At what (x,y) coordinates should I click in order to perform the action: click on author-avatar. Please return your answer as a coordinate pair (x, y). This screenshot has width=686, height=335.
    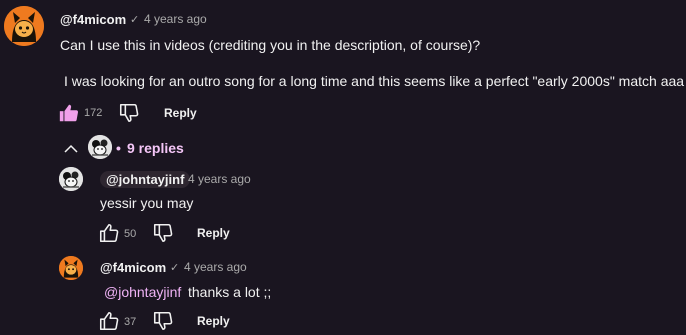
    Looking at the image, I should click on (24, 26).